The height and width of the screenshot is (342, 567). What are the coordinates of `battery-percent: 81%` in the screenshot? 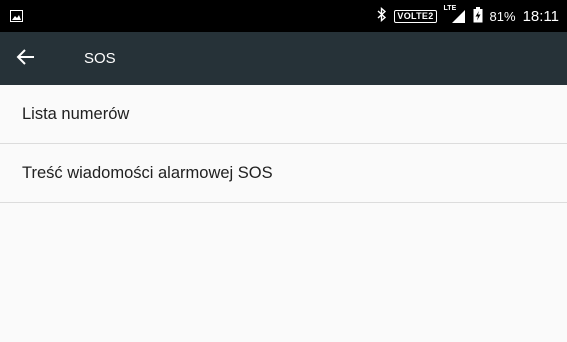 It's located at (502, 16).